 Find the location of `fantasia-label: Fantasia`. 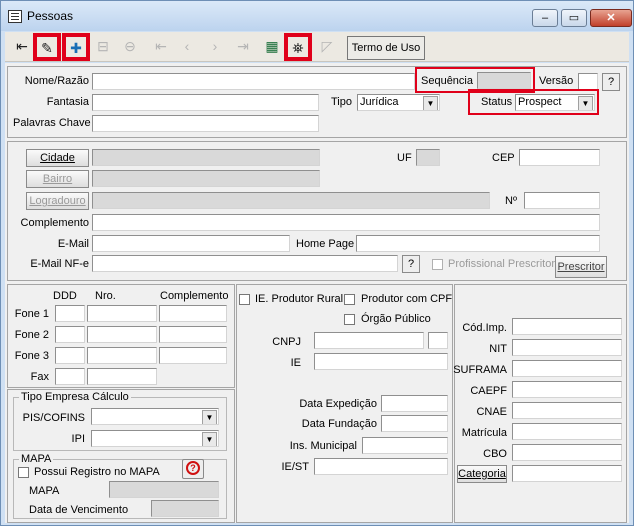

fantasia-label: Fantasia is located at coordinates (67, 102).